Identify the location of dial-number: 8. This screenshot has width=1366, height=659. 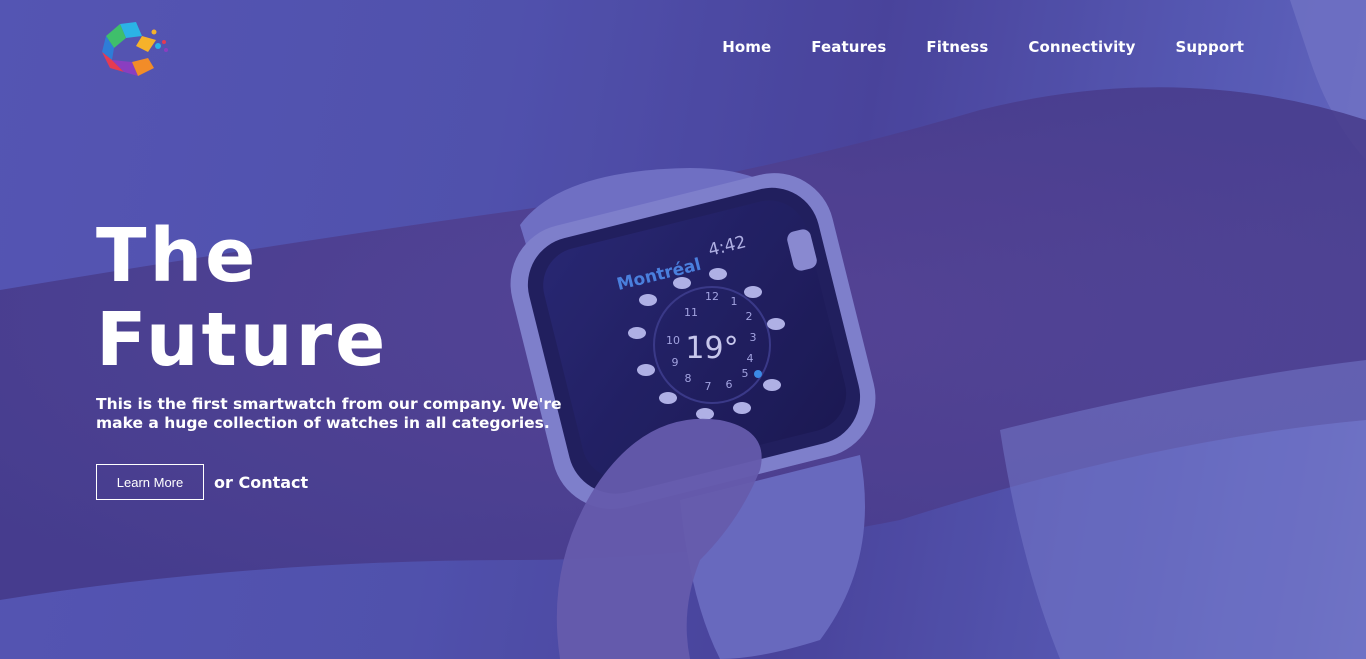
(688, 378).